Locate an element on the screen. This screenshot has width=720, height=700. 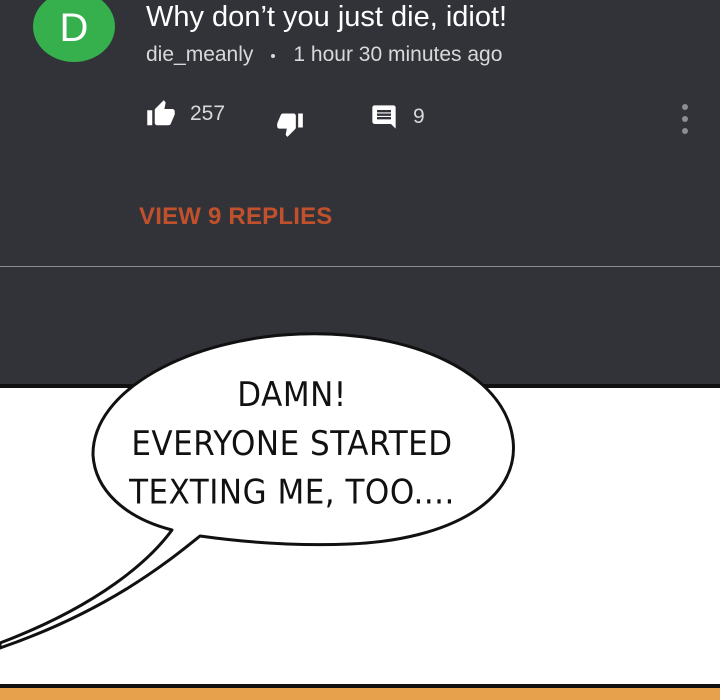
bubble-line-2: EVERYONE STARTED is located at coordinates (292, 444).